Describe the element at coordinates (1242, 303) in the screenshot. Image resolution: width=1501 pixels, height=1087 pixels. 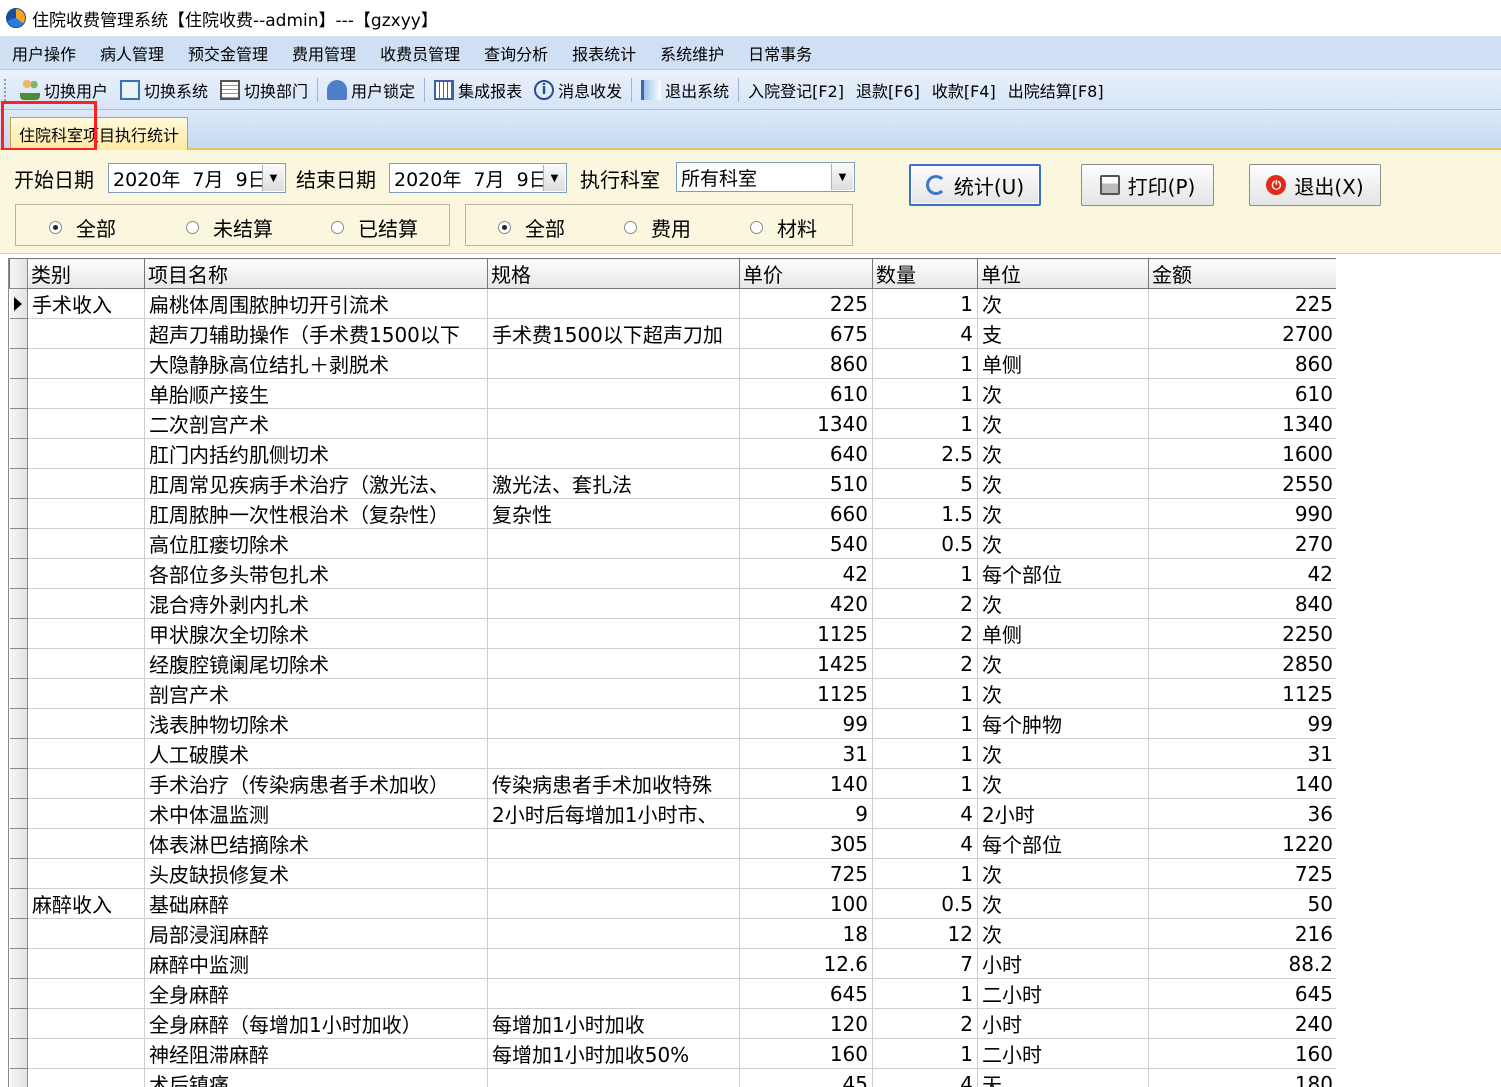
I see `cell-amount: 225` at that location.